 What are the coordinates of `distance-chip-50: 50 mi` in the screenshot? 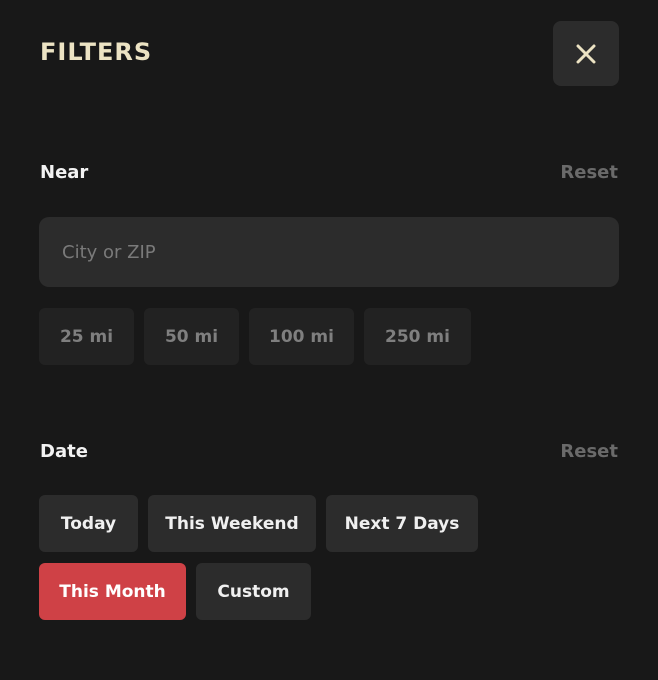 It's located at (191, 336).